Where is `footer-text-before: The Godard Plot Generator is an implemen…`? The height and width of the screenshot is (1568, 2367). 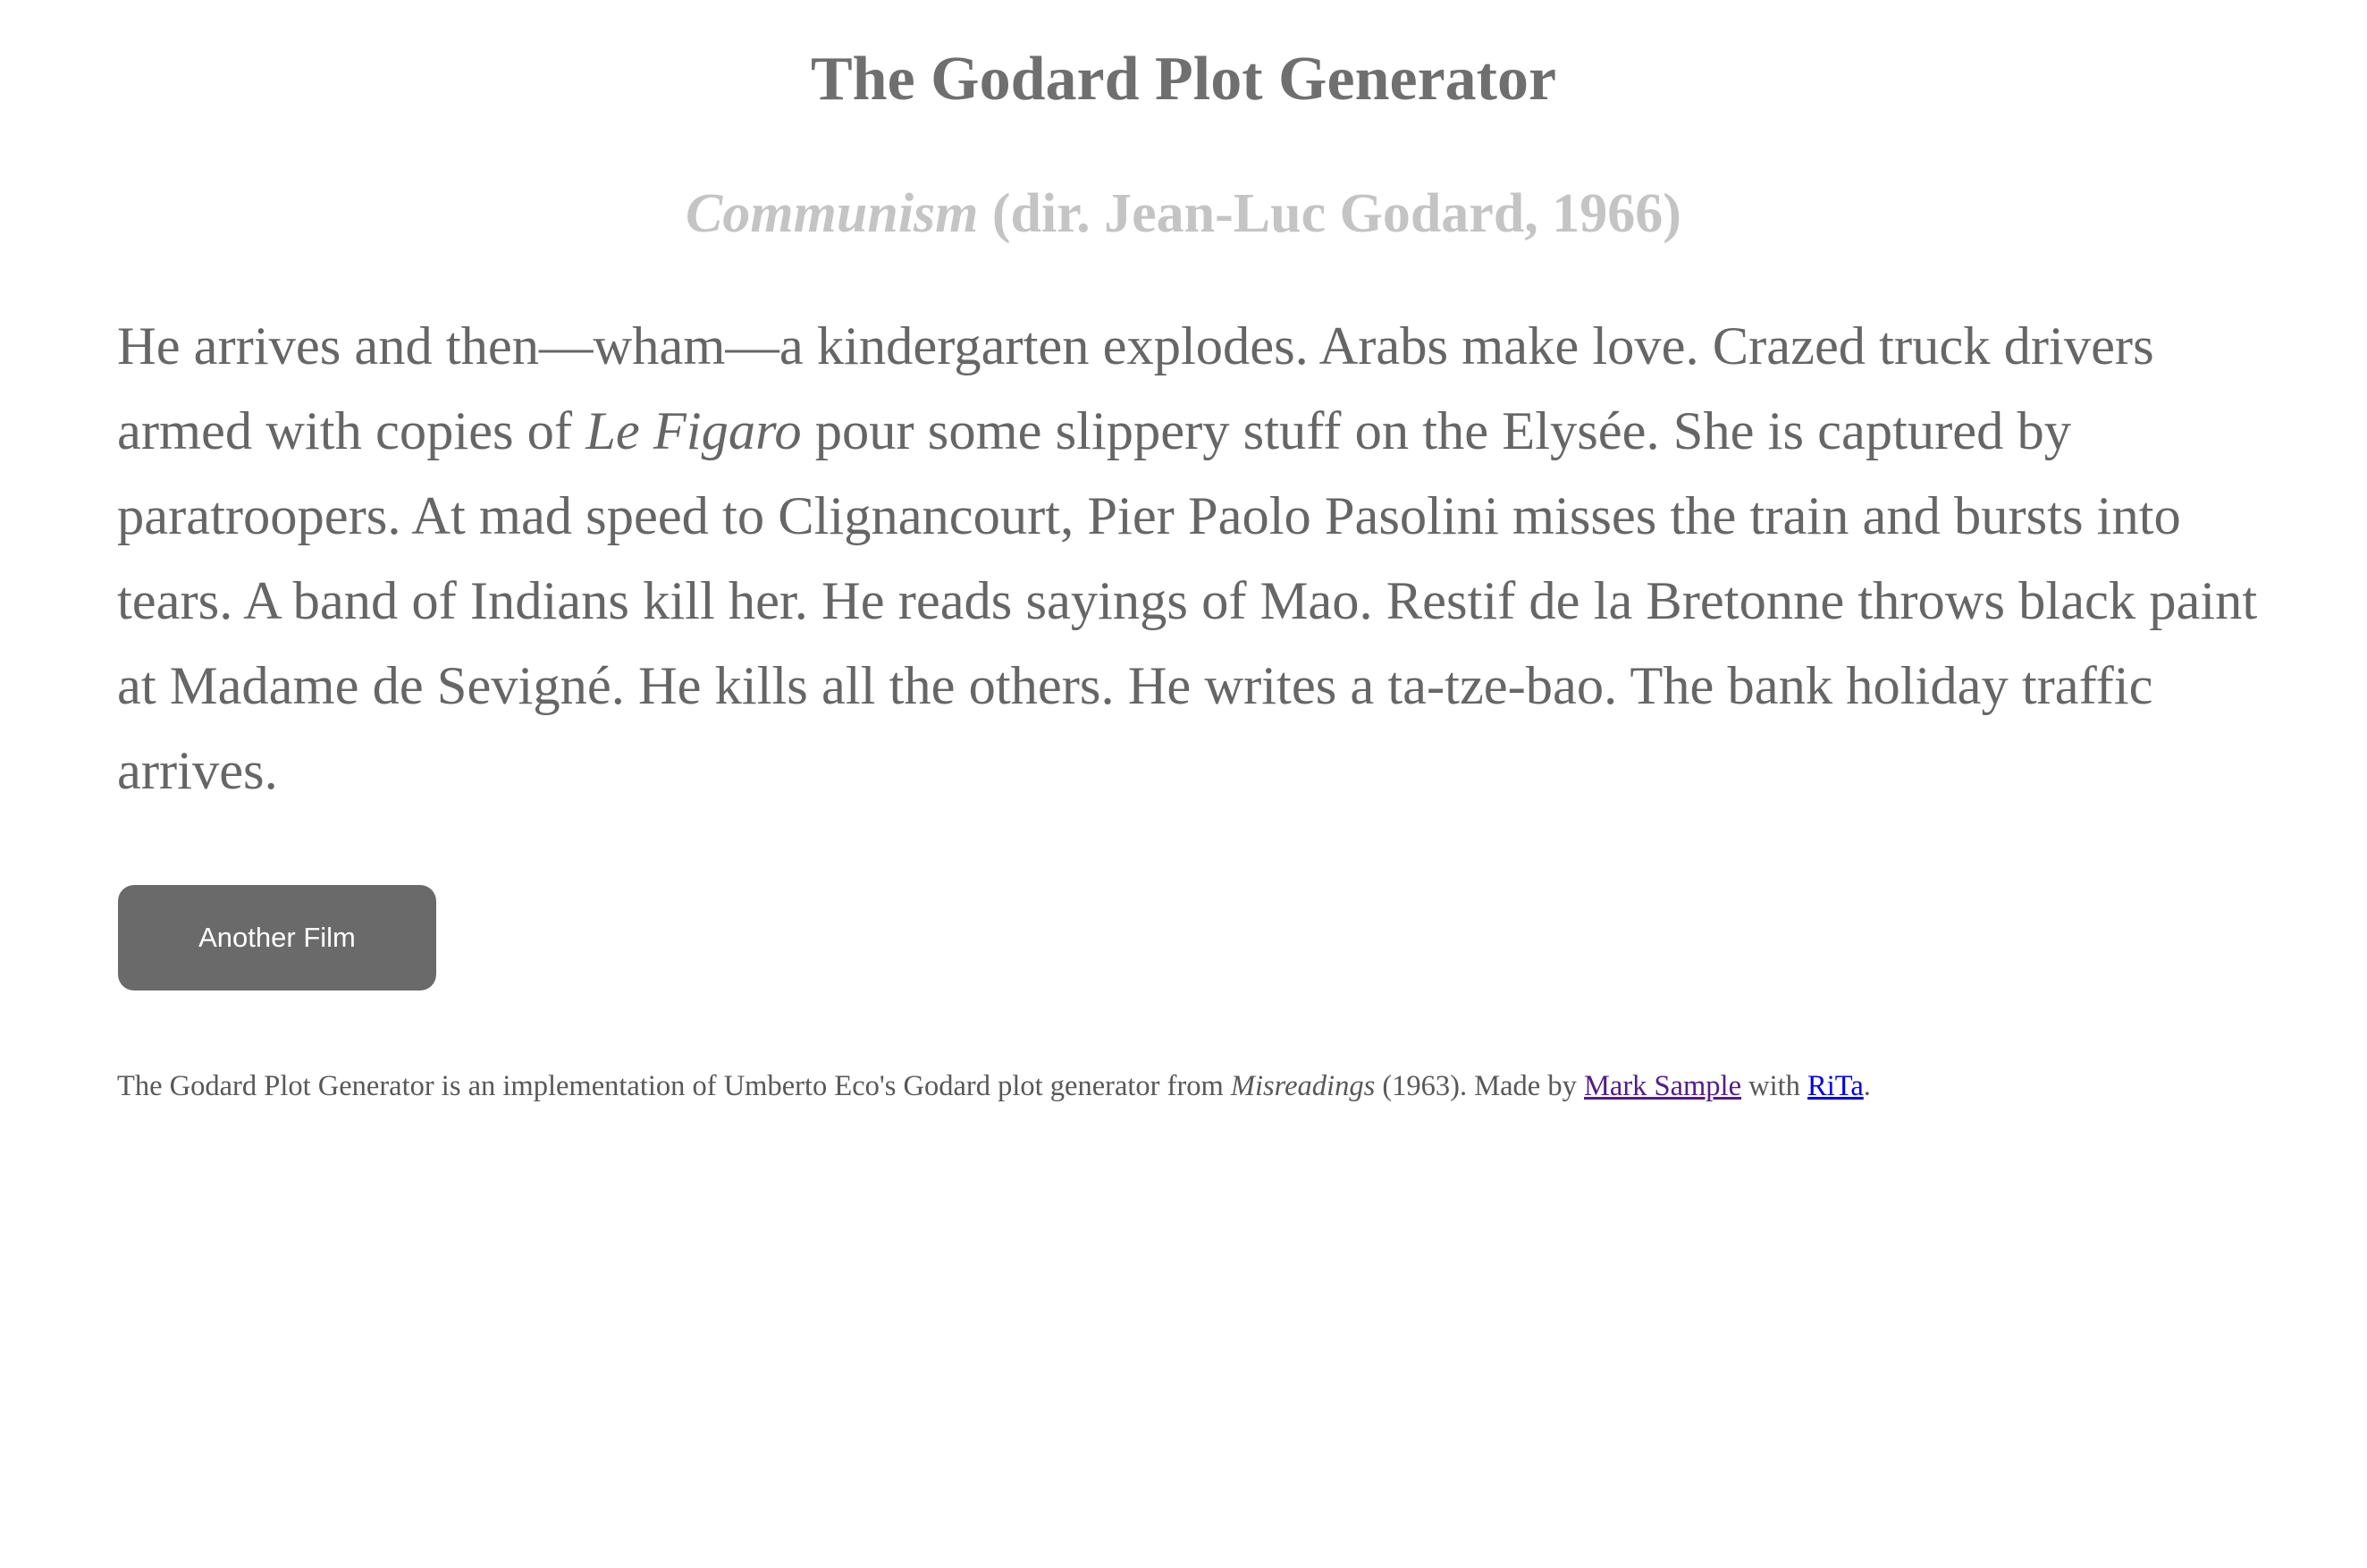
footer-text-before: The Godard Plot Generator is an implemen… is located at coordinates (674, 1086).